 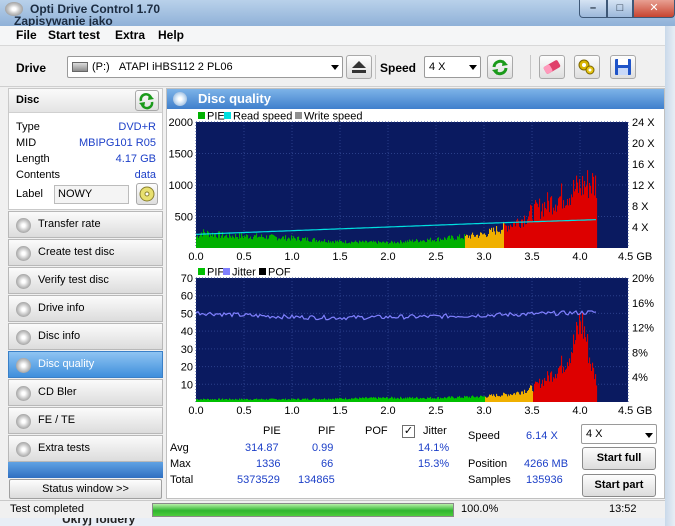 What do you see at coordinates (244, 273) in the screenshot?
I see `legend-jitter-label: Jitter` at bounding box center [244, 273].